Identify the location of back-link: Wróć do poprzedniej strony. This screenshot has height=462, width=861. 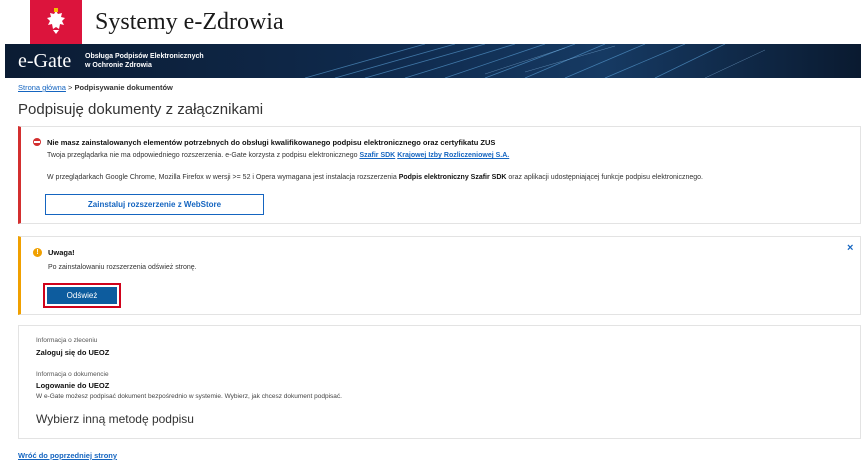
(67, 455).